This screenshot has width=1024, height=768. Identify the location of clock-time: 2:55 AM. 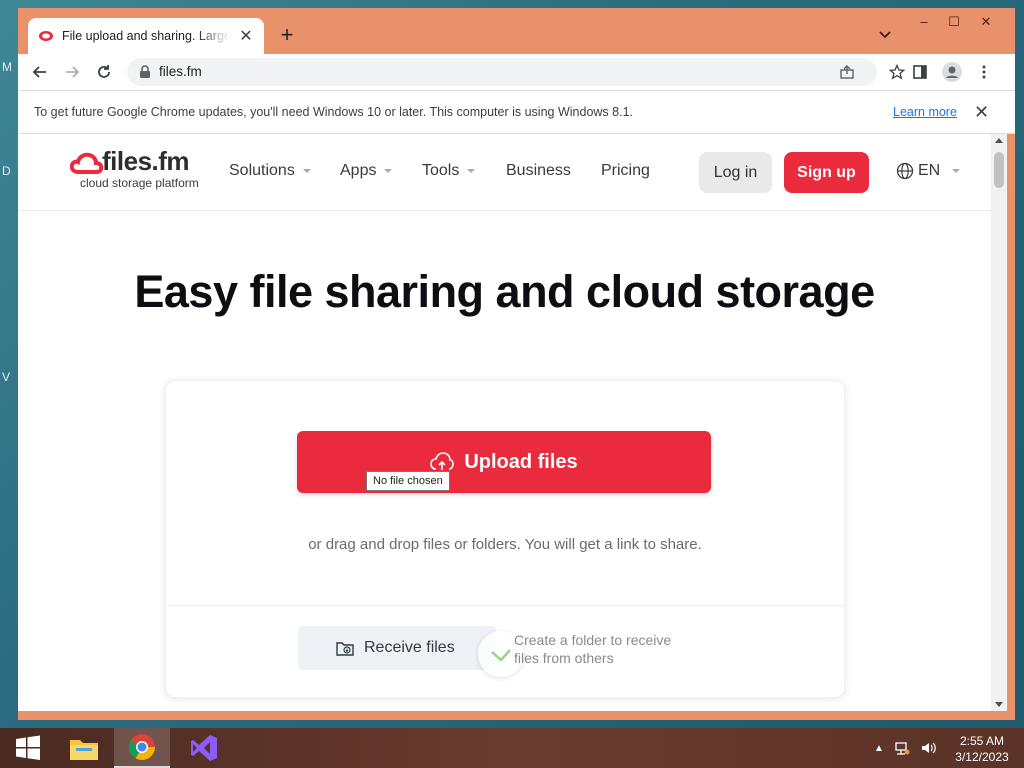
(982, 741).